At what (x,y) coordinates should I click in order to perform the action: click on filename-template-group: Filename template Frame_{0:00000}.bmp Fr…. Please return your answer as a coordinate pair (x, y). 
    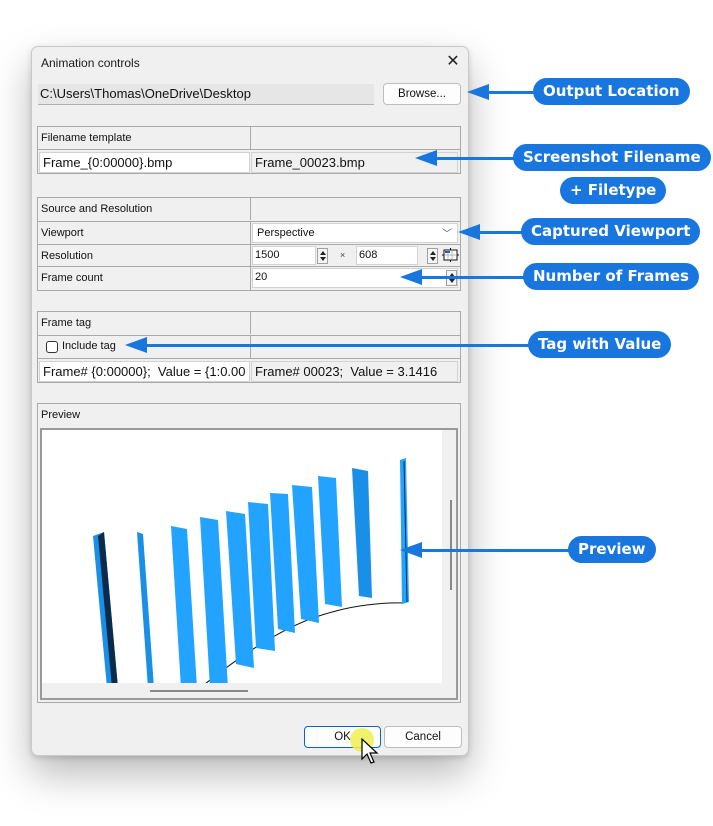
    Looking at the image, I should click on (249, 150).